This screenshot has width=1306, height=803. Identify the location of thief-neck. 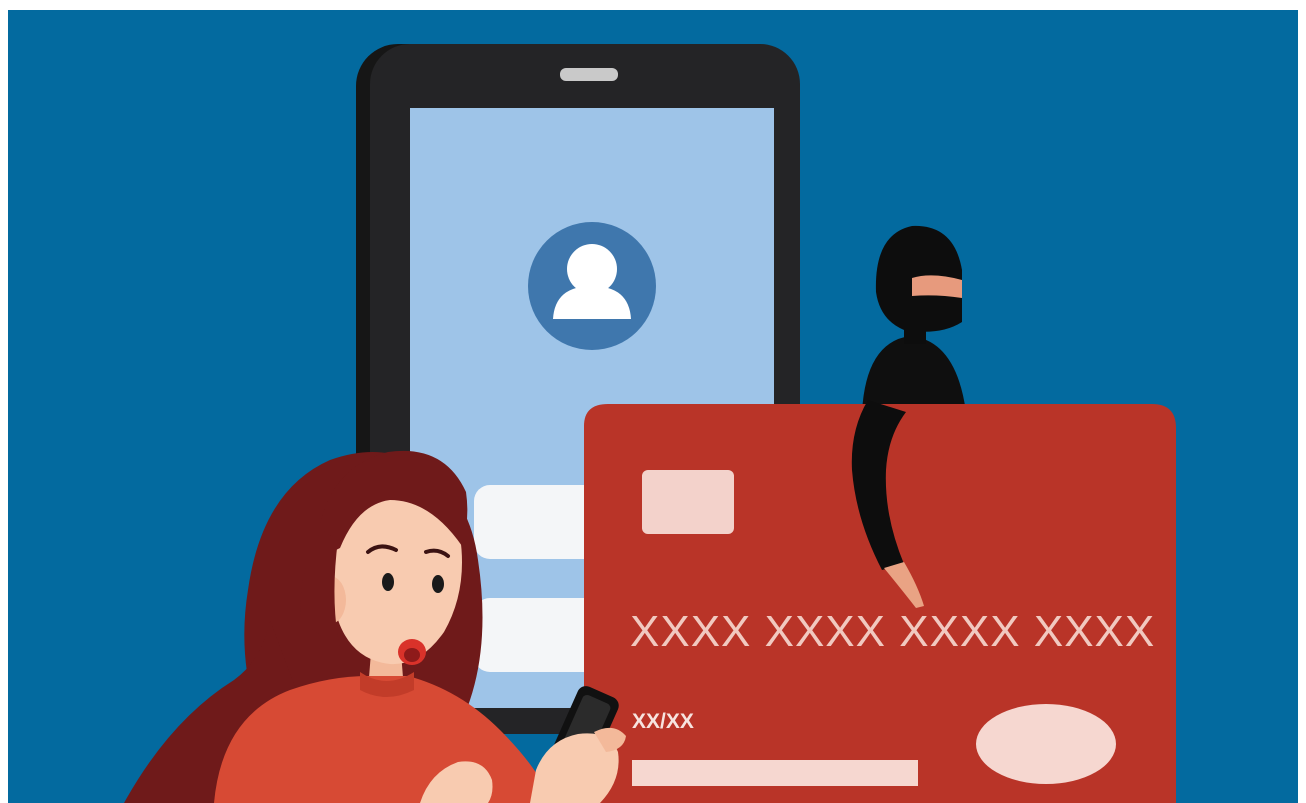
(915, 336).